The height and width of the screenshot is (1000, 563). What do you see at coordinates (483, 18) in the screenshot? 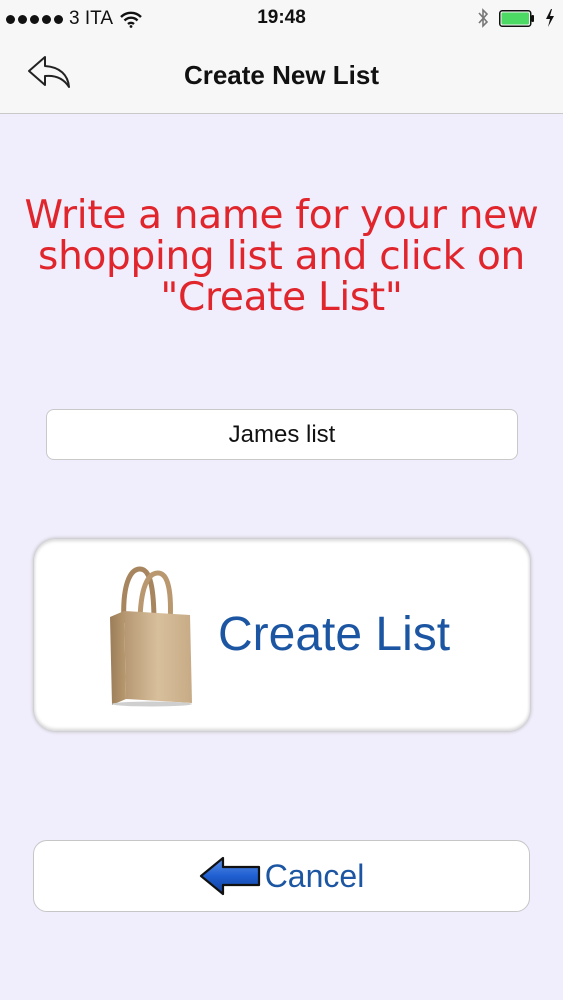
I see `bluetooth-icon` at bounding box center [483, 18].